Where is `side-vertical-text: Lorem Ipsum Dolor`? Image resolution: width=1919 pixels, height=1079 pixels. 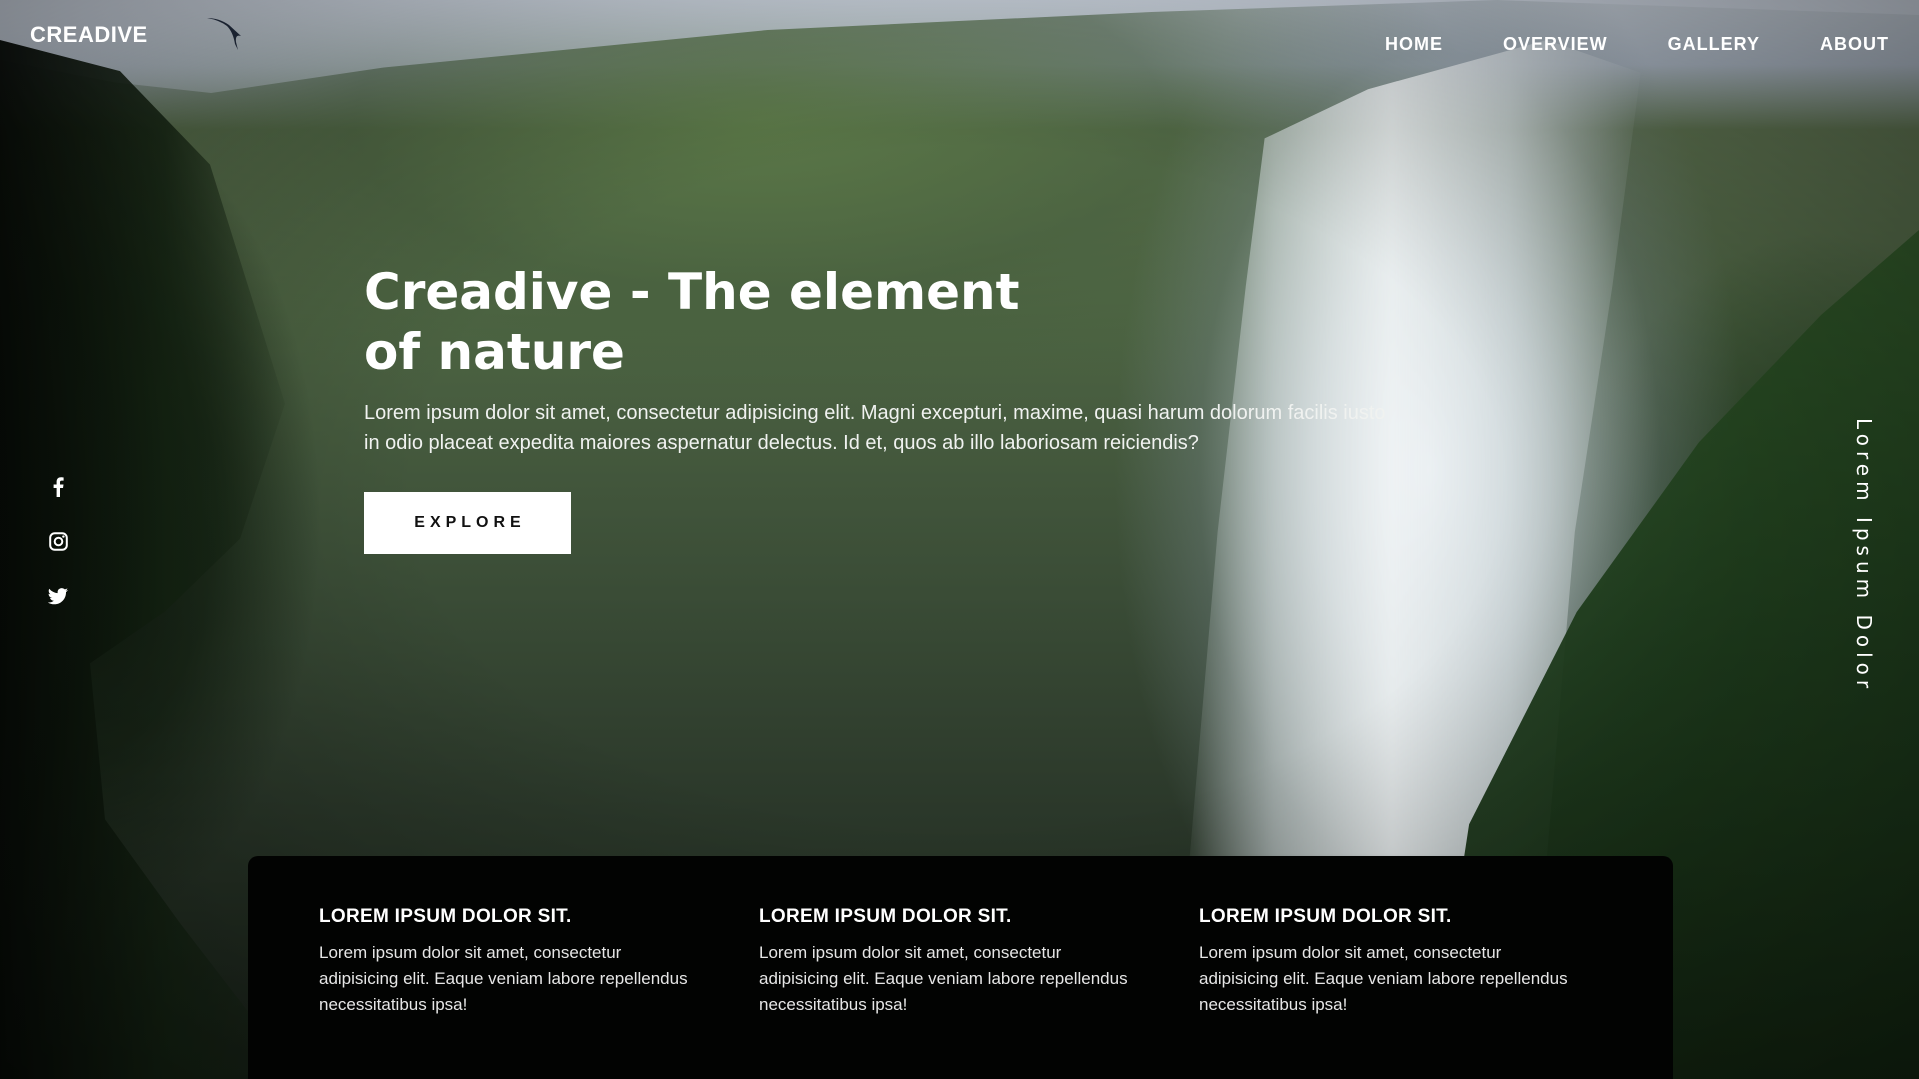
side-vertical-text: Lorem Ipsum Dolor is located at coordinates (1864, 556).